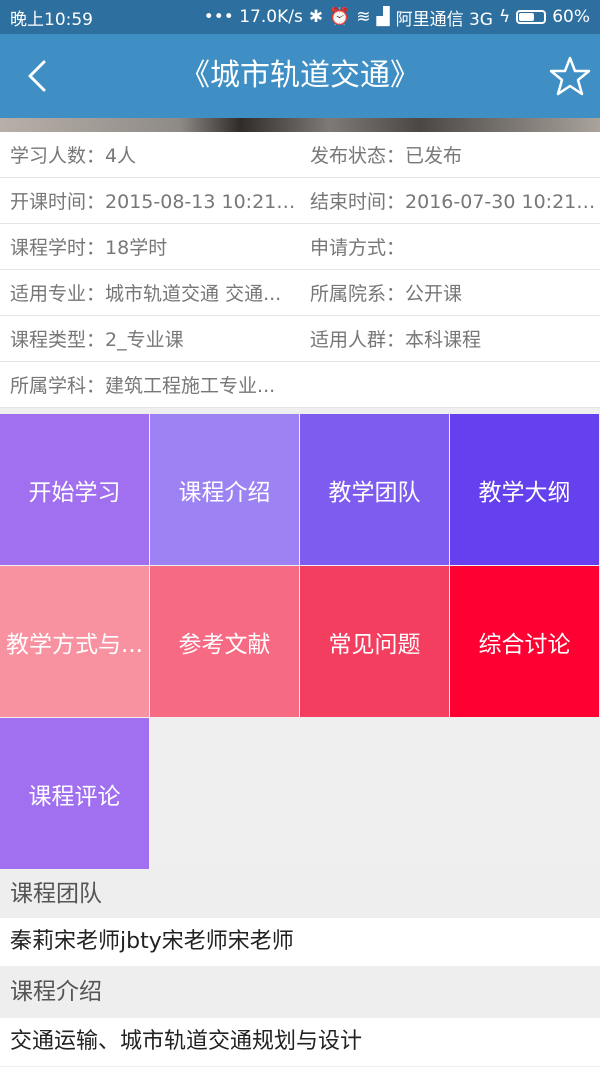 This screenshot has width=600, height=1067. I want to click on menu-tile: 教学团队, so click(374, 489).